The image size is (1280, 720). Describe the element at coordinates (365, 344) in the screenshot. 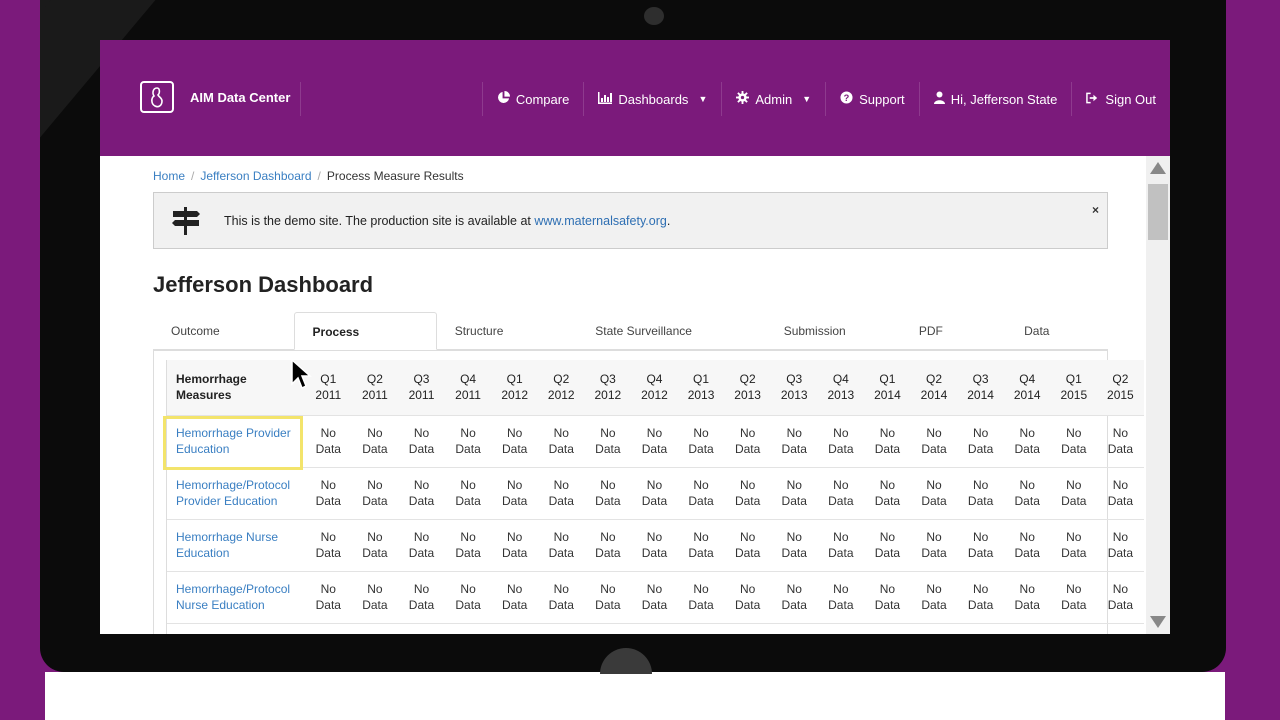

I see `tab-process-measures: Process Measures` at that location.